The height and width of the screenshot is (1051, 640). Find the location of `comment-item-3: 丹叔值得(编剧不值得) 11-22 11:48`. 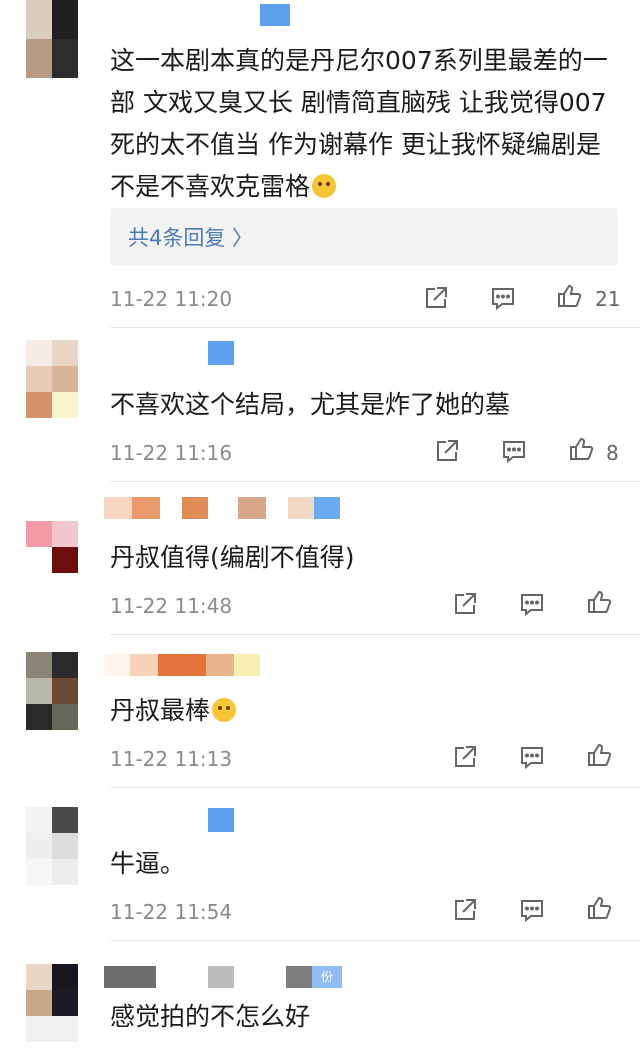

comment-item-3: 丹叔值得(编剧不值得) 11-22 11:48 is located at coordinates (320, 557).